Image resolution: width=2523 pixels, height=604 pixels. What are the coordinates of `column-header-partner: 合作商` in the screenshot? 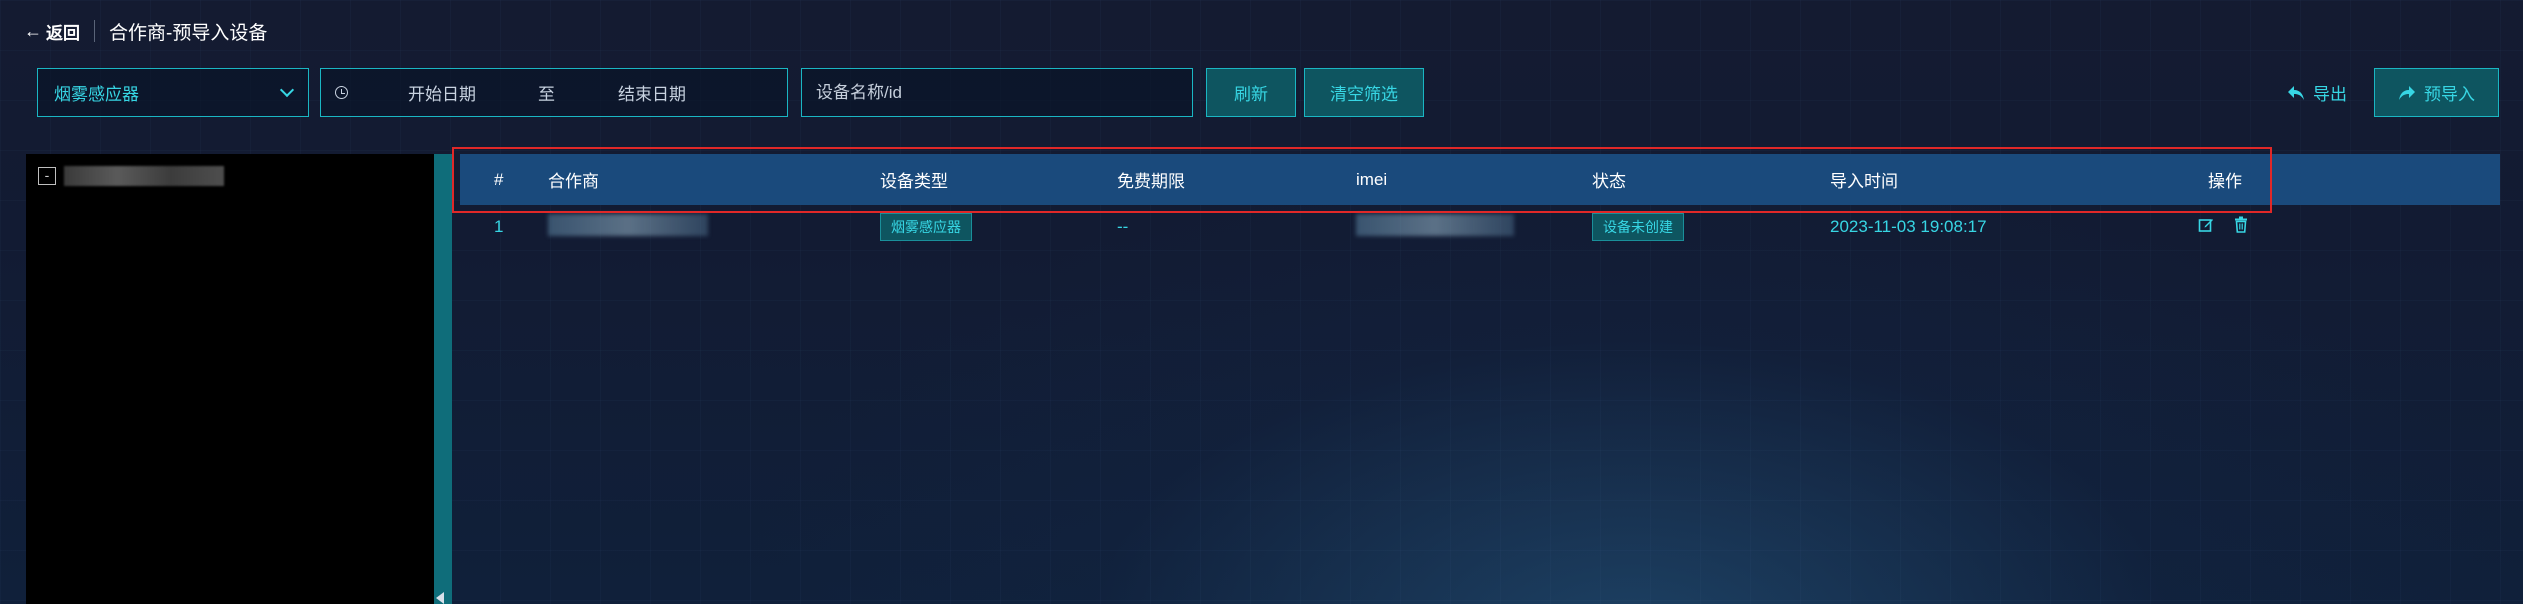 It's located at (573, 181).